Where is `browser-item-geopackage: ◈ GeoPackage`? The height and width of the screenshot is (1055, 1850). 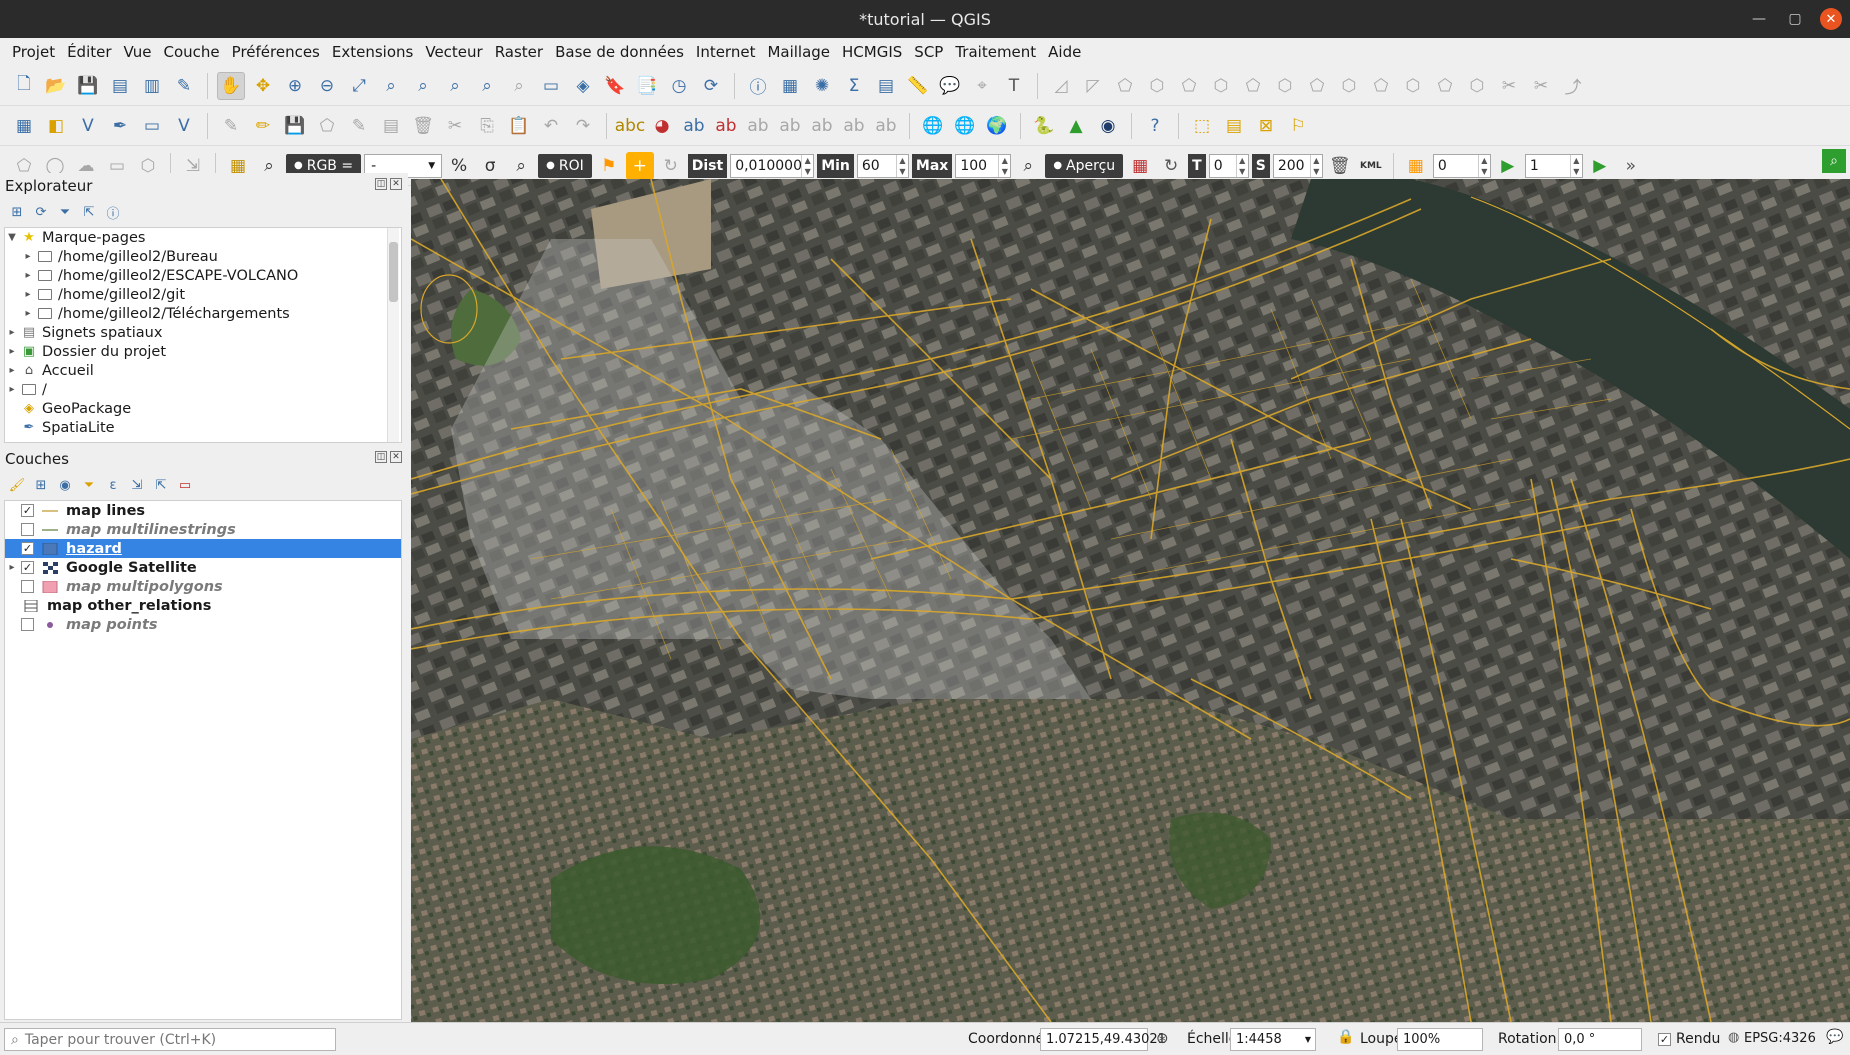
browser-item-geopackage: ◈ GeoPackage is located at coordinates (203, 408).